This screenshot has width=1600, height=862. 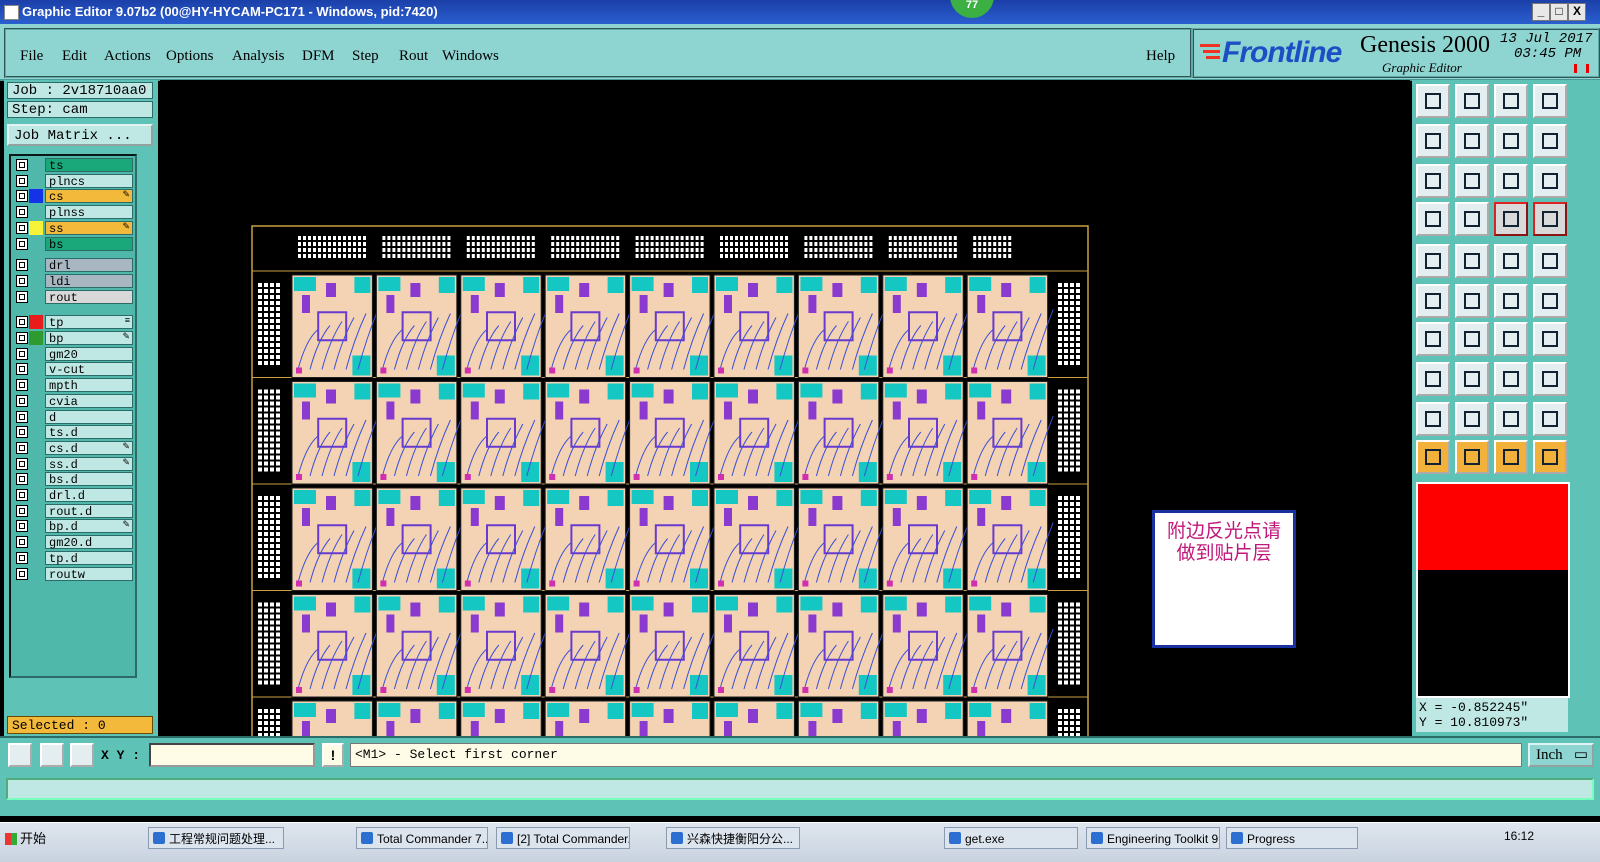 I want to click on layer-row: plnss, so click(x=73, y=212).